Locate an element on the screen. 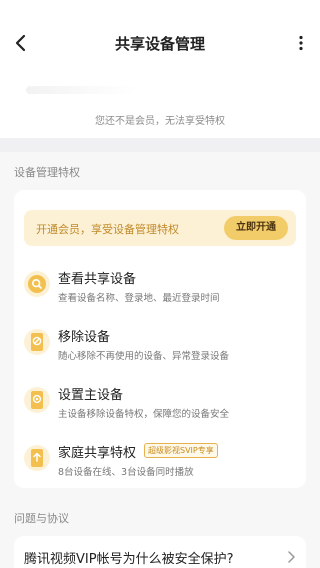  feature-desc: 查看设备名称、登录地、最近登录时间 is located at coordinates (139, 298).